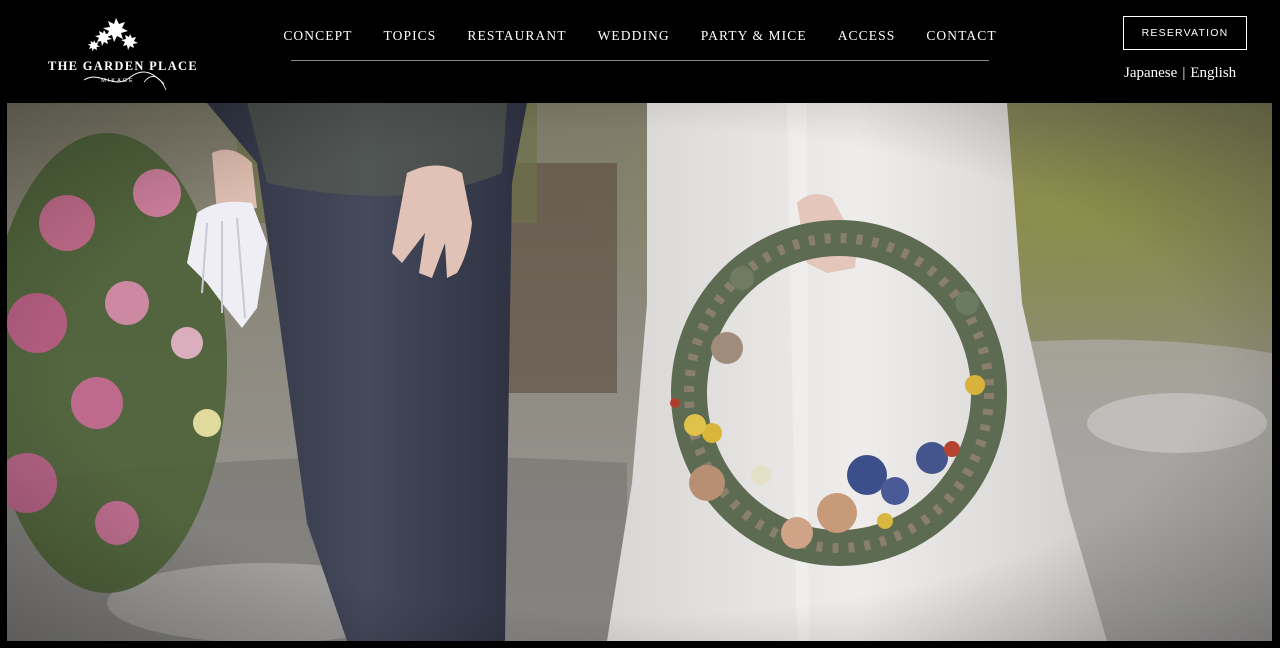 This screenshot has width=1280, height=648. Describe the element at coordinates (123, 66) in the screenshot. I see `logo-title: THE GARDEN PLACE` at that location.